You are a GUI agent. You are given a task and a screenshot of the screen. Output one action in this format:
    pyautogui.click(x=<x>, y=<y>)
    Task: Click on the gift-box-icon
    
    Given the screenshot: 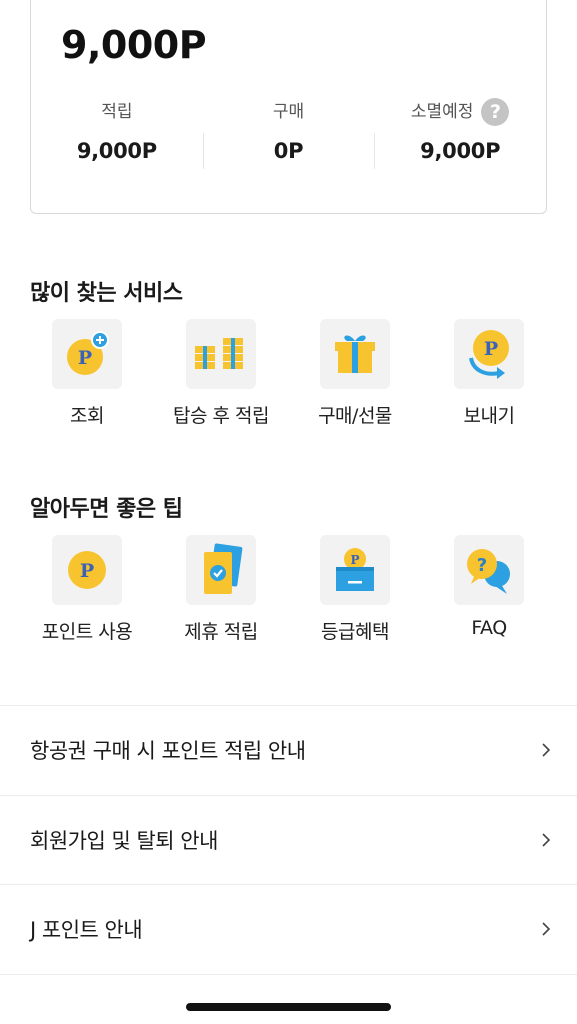 What is the action you would take?
    pyautogui.click(x=355, y=354)
    